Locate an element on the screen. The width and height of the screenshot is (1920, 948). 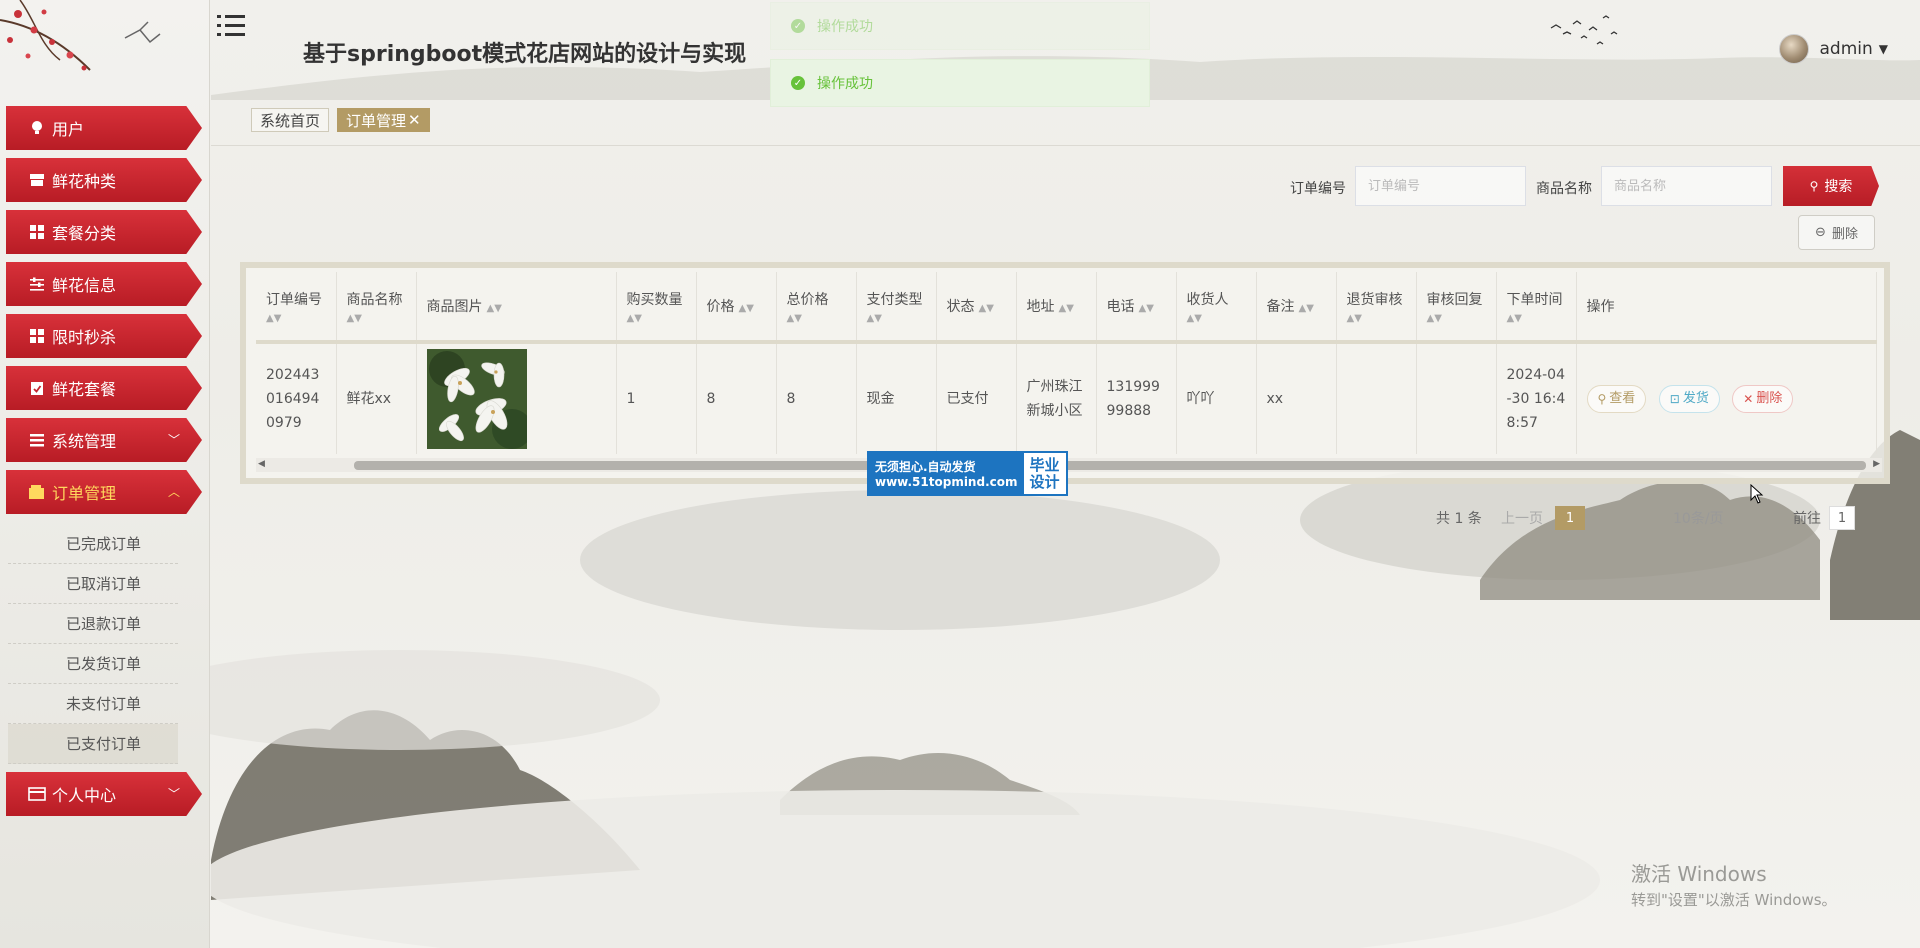
column-header: 操作 is located at coordinates (1726, 308).